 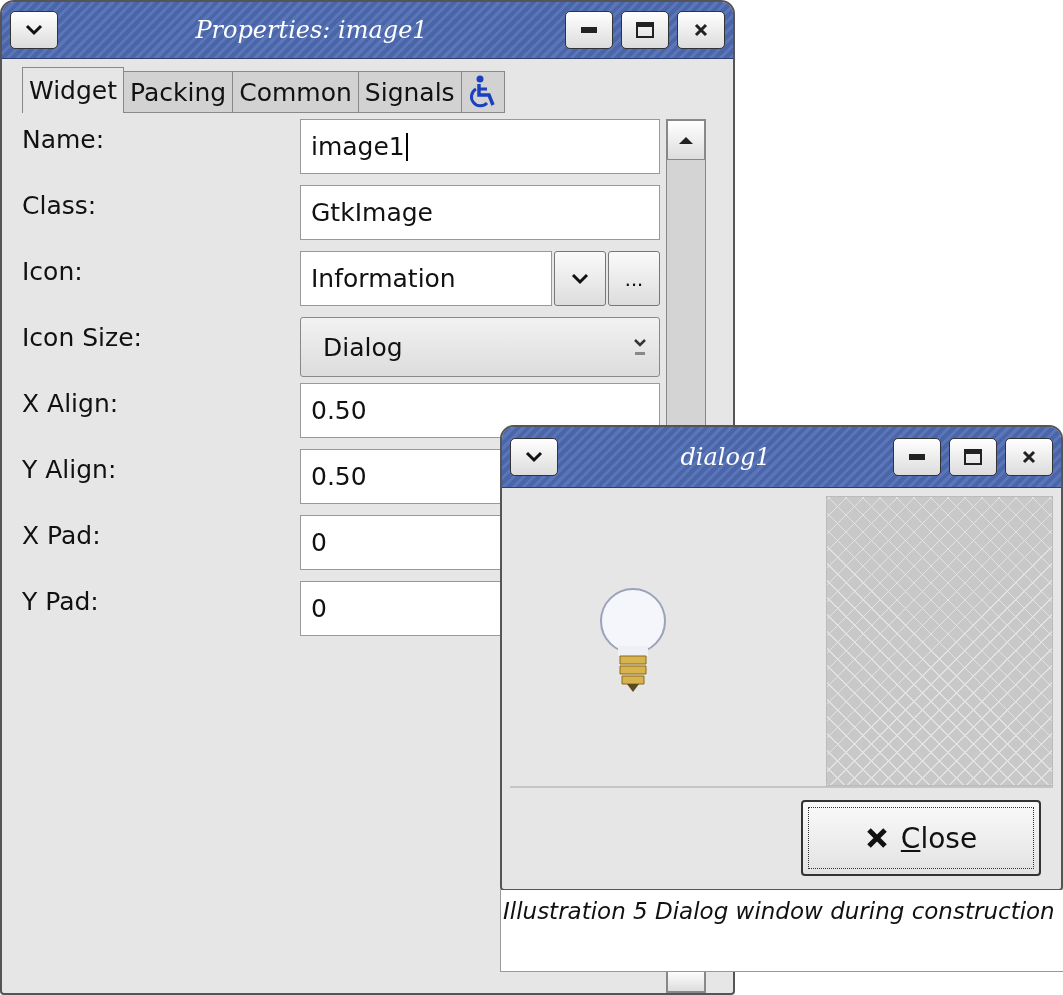 I want to click on text-field: image1, so click(x=480, y=146).